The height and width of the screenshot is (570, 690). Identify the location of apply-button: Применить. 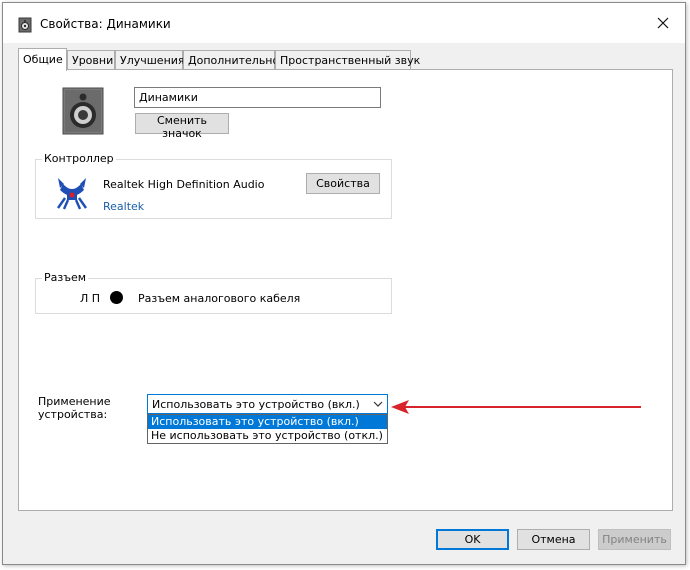
(634, 539).